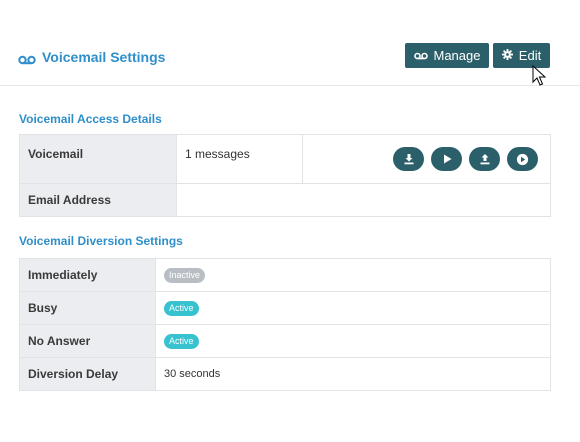 The height and width of the screenshot is (442, 580). I want to click on gear-icon, so click(507, 55).